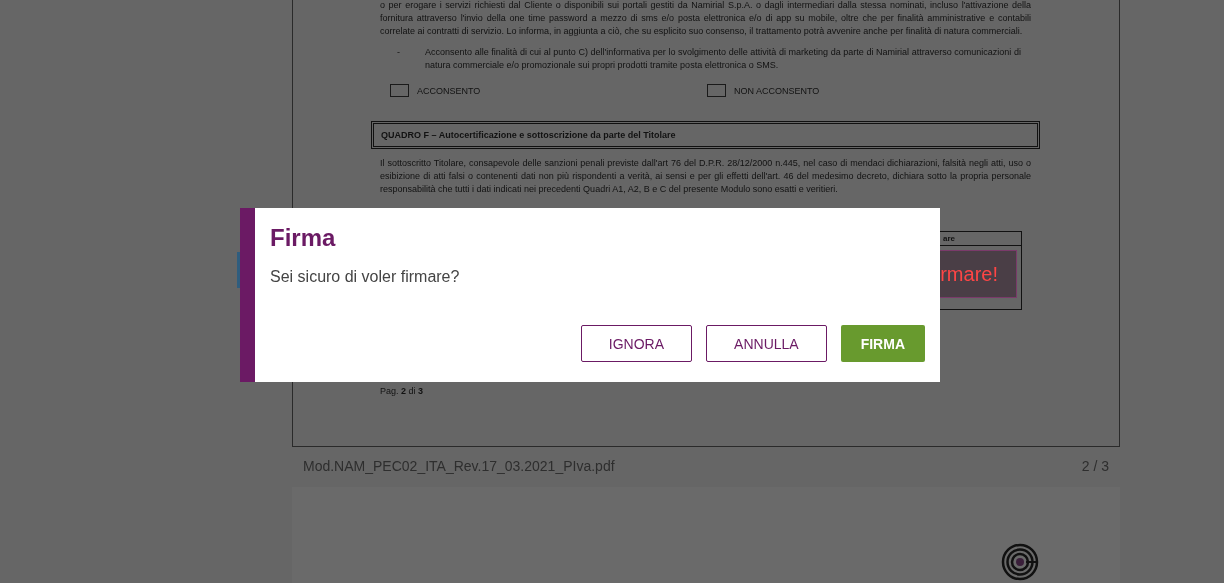 This screenshot has height=583, width=1224. Describe the element at coordinates (402, 391) in the screenshot. I see `page-number: Pag. 2 di 3` at that location.